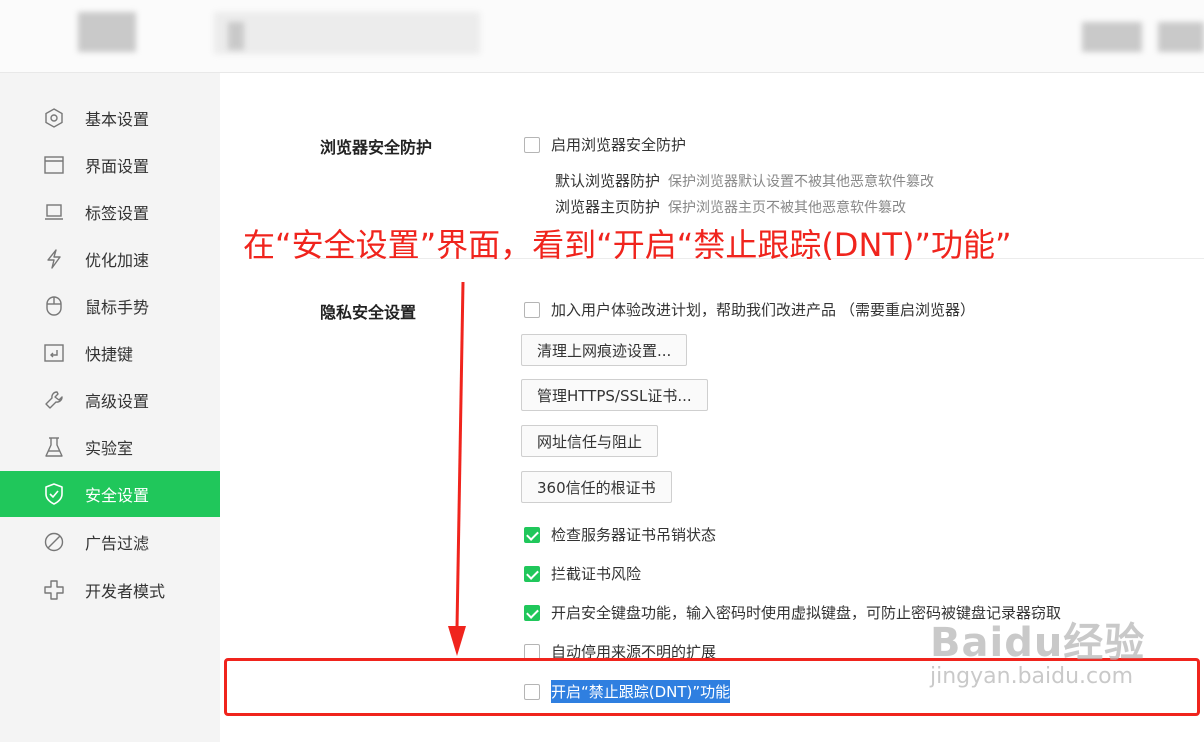 The image size is (1204, 742). I want to click on watermark-brand: Baidu经验, so click(1038, 643).